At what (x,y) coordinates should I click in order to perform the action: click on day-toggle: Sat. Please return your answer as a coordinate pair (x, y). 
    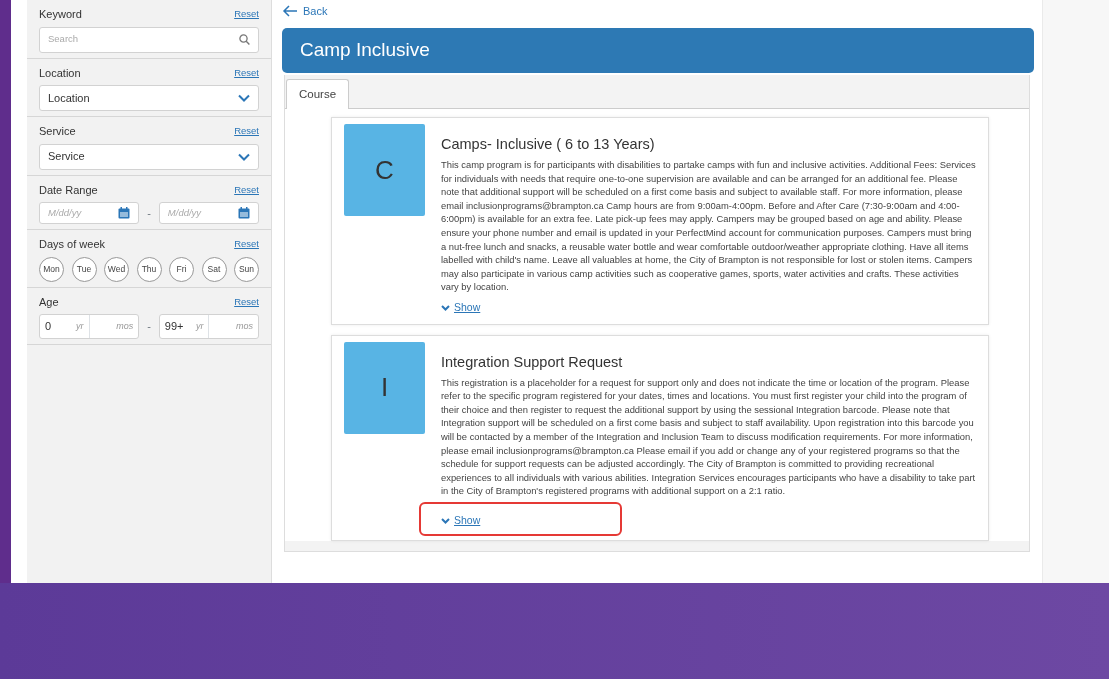
    Looking at the image, I should click on (214, 269).